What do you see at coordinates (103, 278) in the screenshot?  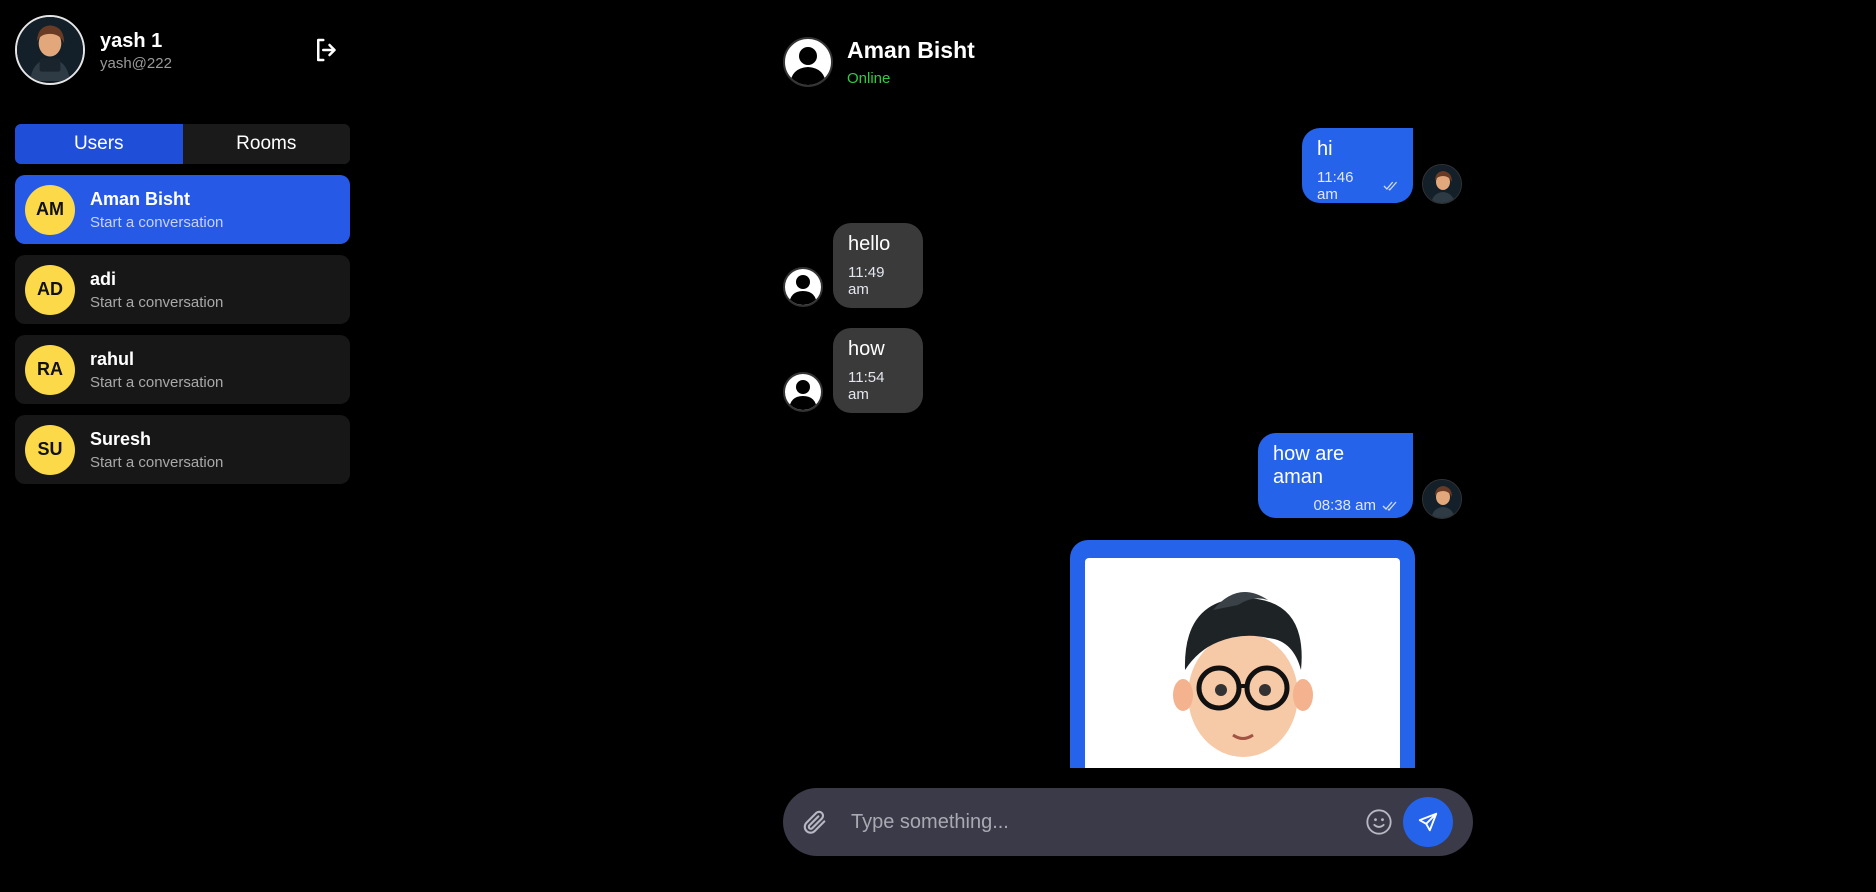 I see `user-name: adi` at bounding box center [103, 278].